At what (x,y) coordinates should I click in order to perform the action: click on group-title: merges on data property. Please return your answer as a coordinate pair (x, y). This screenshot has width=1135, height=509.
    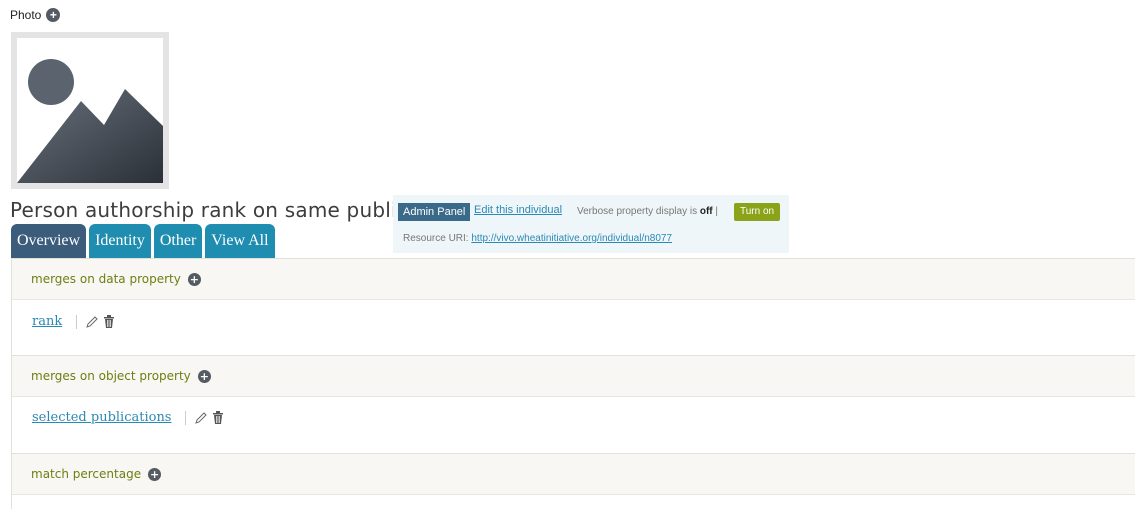
    Looking at the image, I should click on (106, 279).